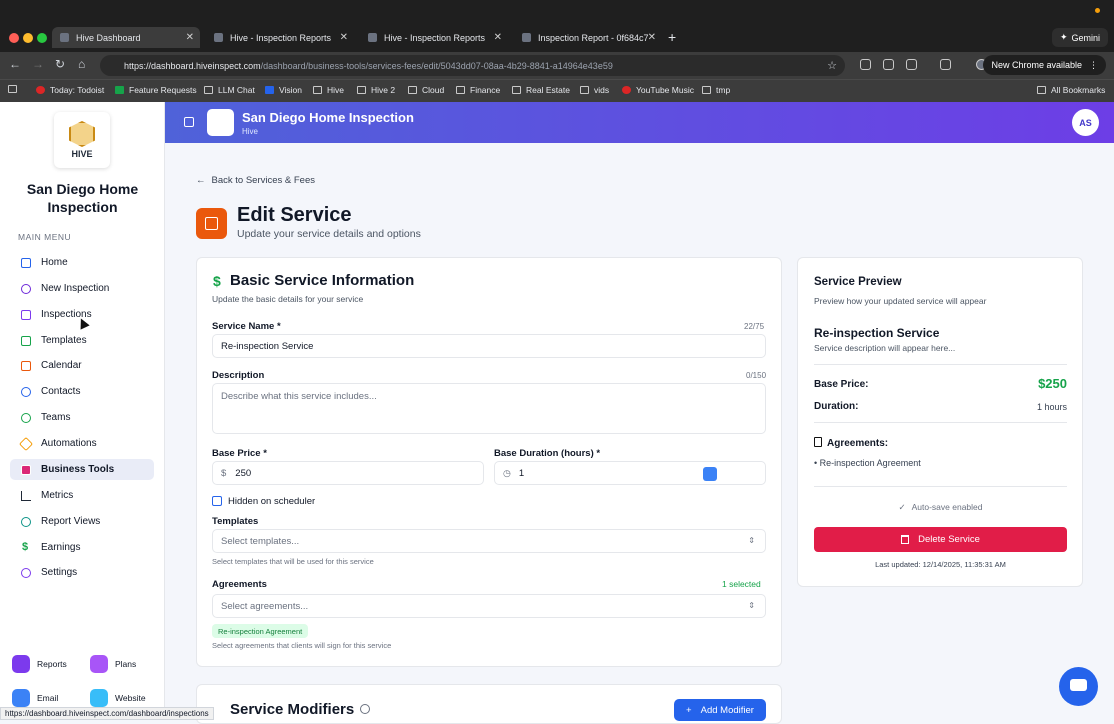 The image size is (1114, 724). I want to click on bookmark-hive: Hive, so click(328, 90).